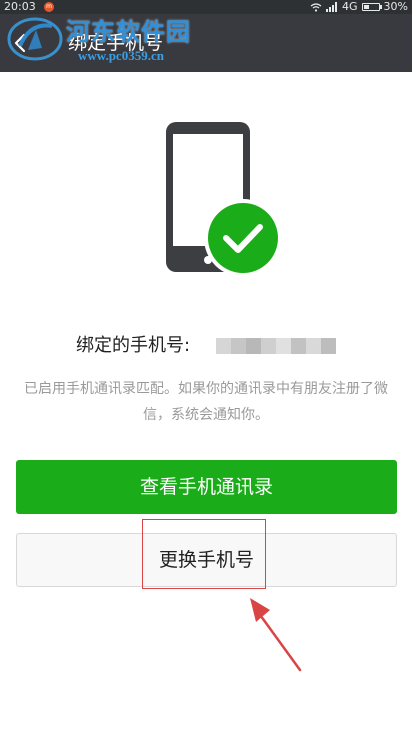 This screenshot has height=732, width=412. I want to click on status-indicators: 4G 30%, so click(359, 7).